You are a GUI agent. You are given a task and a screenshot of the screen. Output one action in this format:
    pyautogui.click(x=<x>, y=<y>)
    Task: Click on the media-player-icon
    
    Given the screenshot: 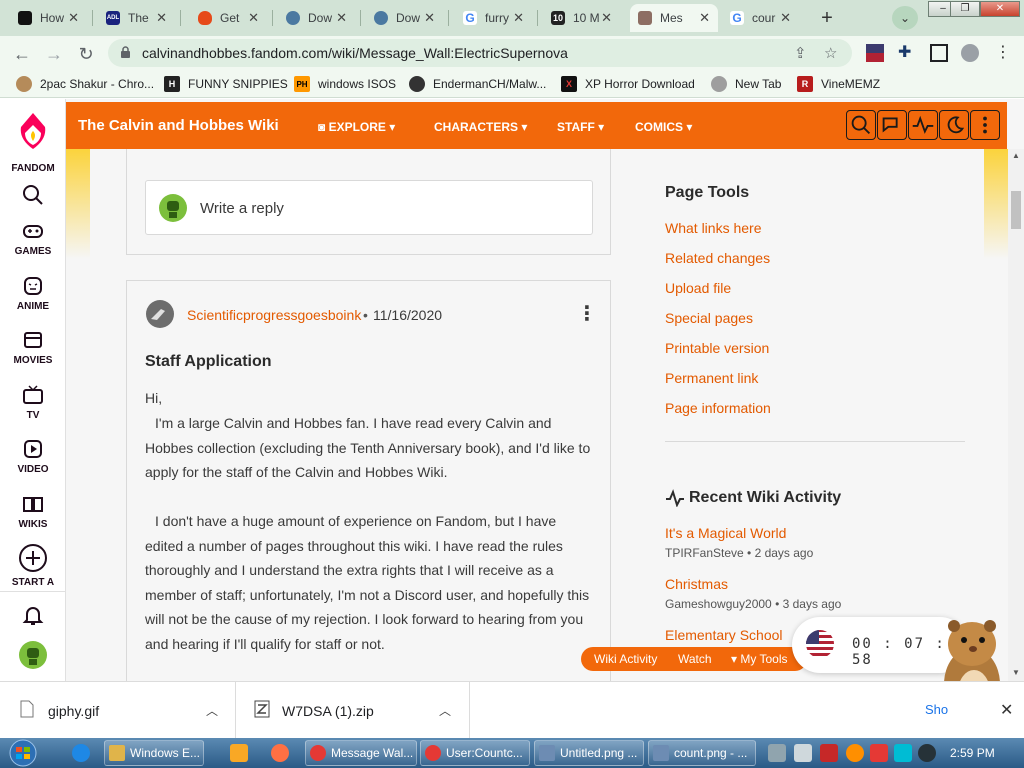 What is the action you would take?
    pyautogui.click(x=239, y=753)
    